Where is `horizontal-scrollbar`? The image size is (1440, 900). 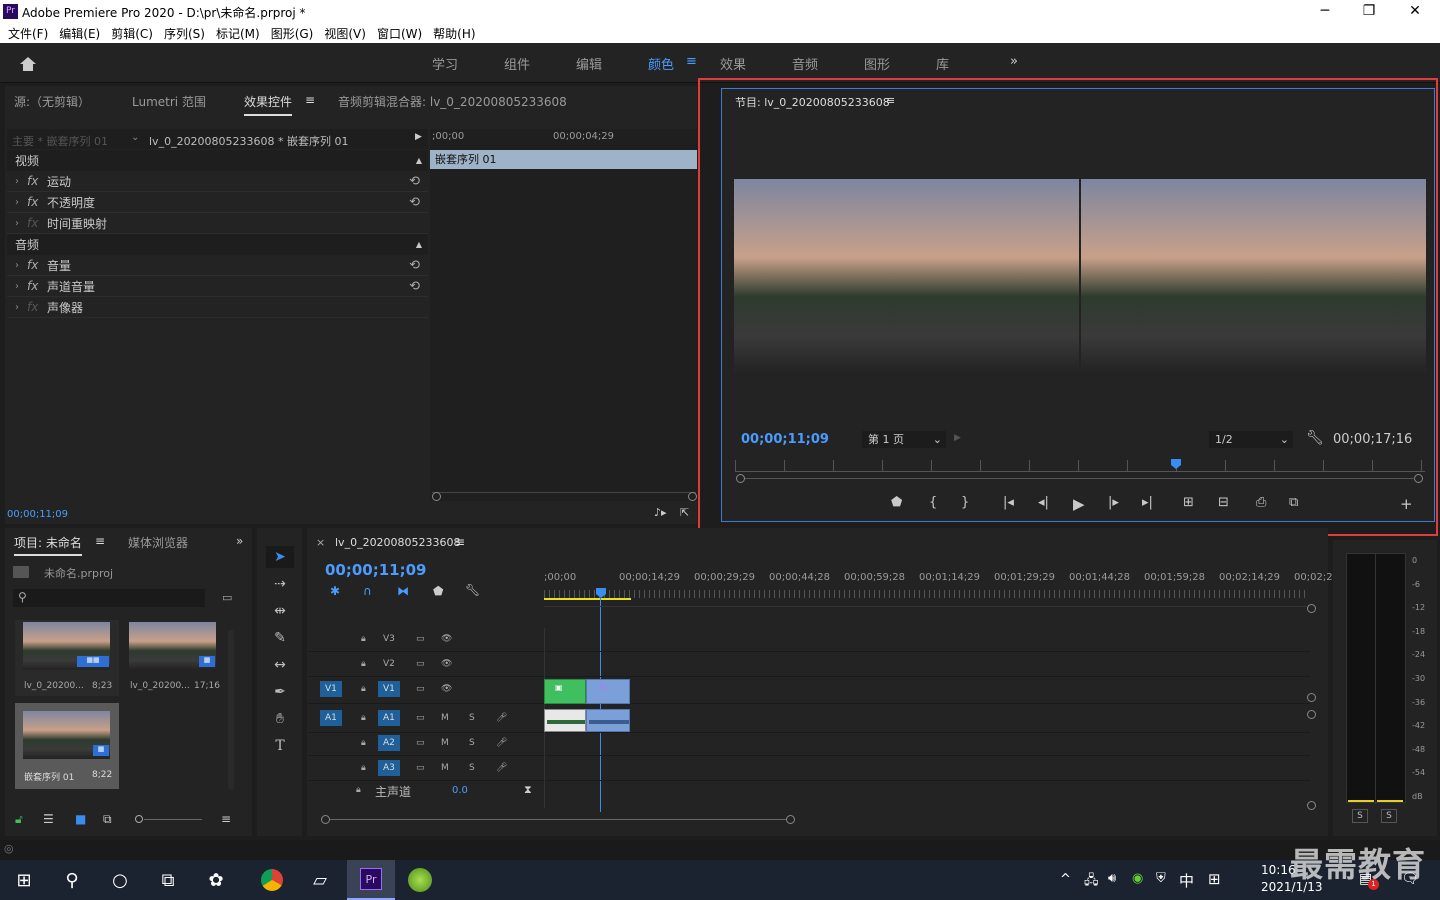
horizontal-scrollbar is located at coordinates (558, 819).